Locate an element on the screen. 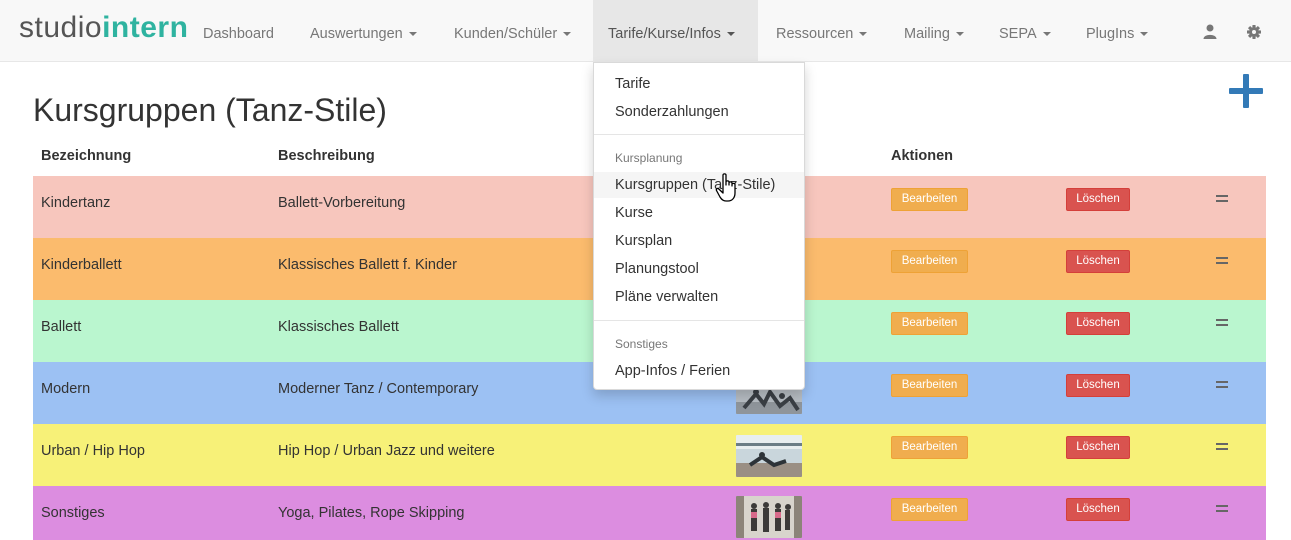  brand-text-studio: studio is located at coordinates (61, 27).